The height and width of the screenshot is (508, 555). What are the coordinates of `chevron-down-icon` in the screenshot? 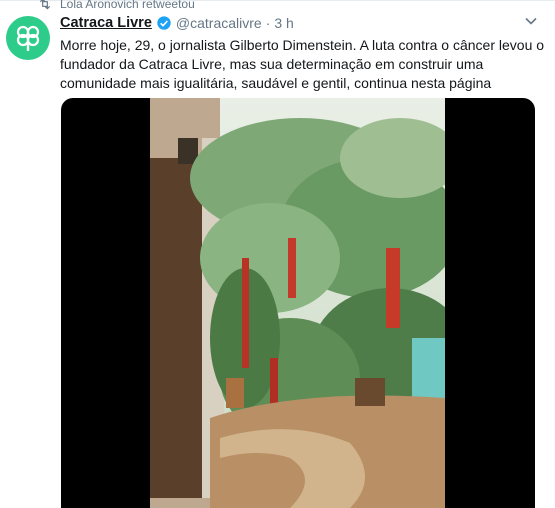 It's located at (531, 21).